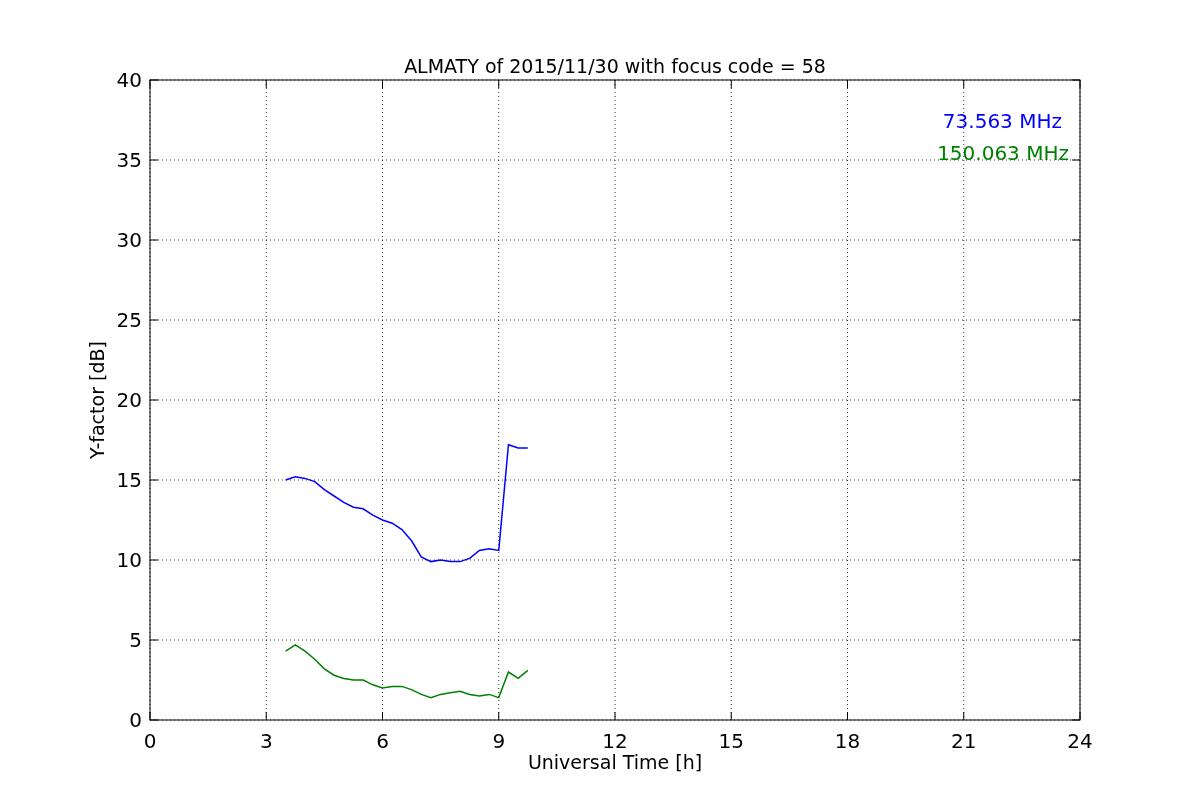  I want to click on axis-tick-label: 9, so click(499, 741).